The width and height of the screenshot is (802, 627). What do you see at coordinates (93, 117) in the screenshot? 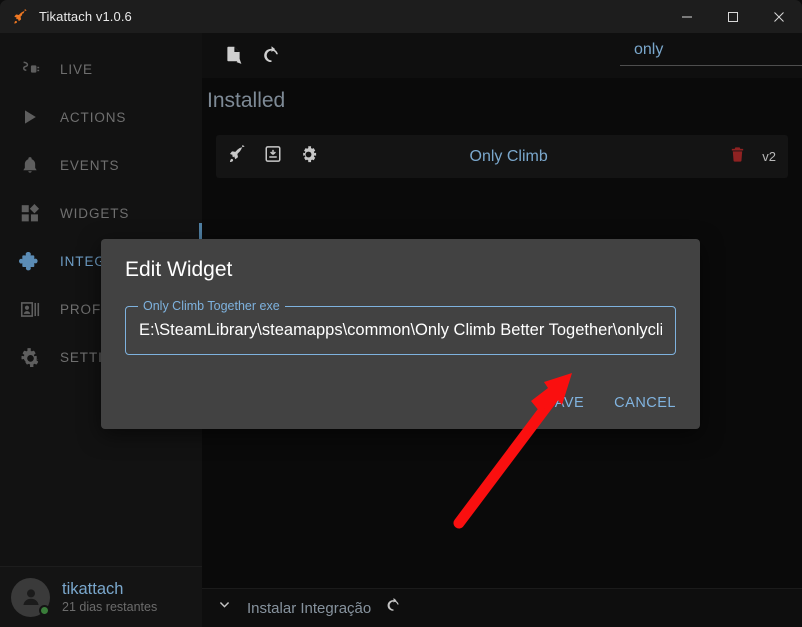
I see `sidebar-item-label: ACTIONS` at bounding box center [93, 117].